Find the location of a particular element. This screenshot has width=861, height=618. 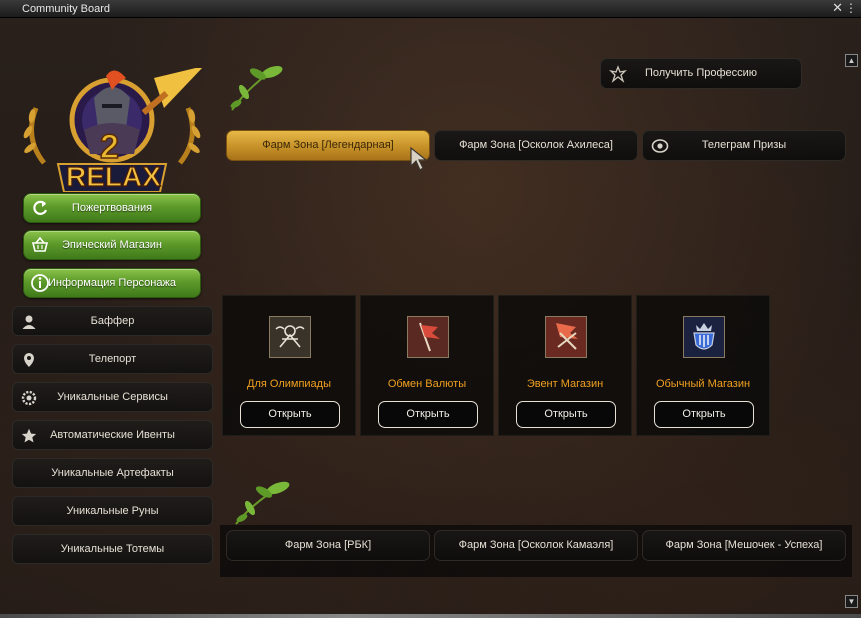

telegram-prizes-label: Телеграм Призы is located at coordinates (744, 145).